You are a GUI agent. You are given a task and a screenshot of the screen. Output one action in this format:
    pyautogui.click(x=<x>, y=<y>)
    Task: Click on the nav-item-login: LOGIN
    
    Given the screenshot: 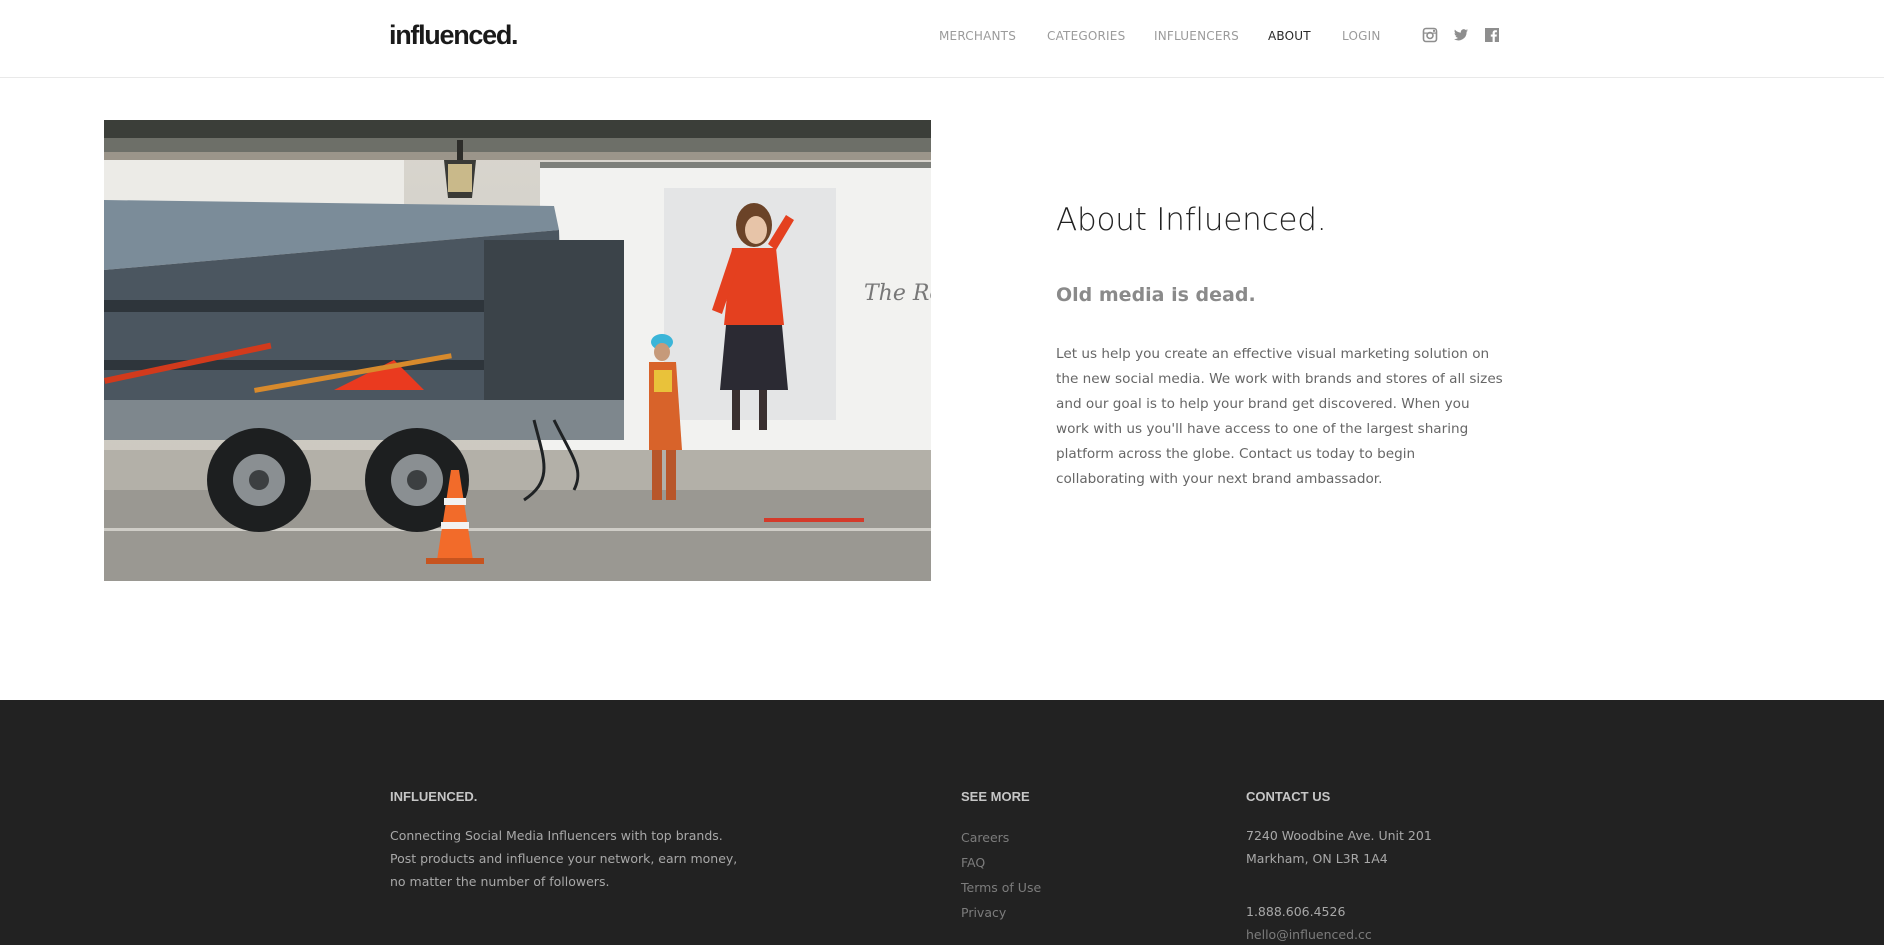 What is the action you would take?
    pyautogui.click(x=1361, y=36)
    